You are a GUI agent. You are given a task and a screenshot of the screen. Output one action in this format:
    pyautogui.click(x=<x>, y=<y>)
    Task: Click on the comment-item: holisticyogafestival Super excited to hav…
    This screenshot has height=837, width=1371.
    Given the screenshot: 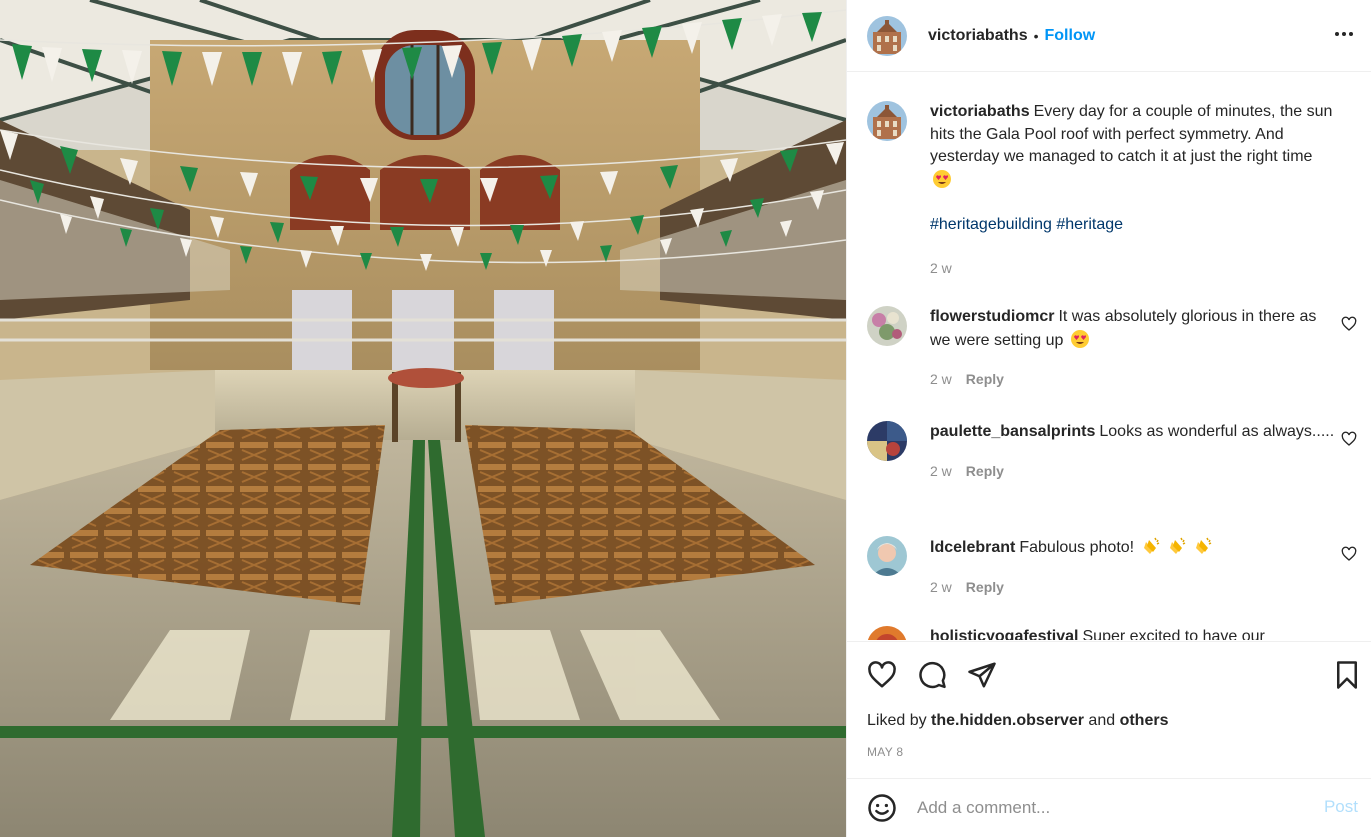 What is the action you would take?
    pyautogui.click(x=1112, y=633)
    